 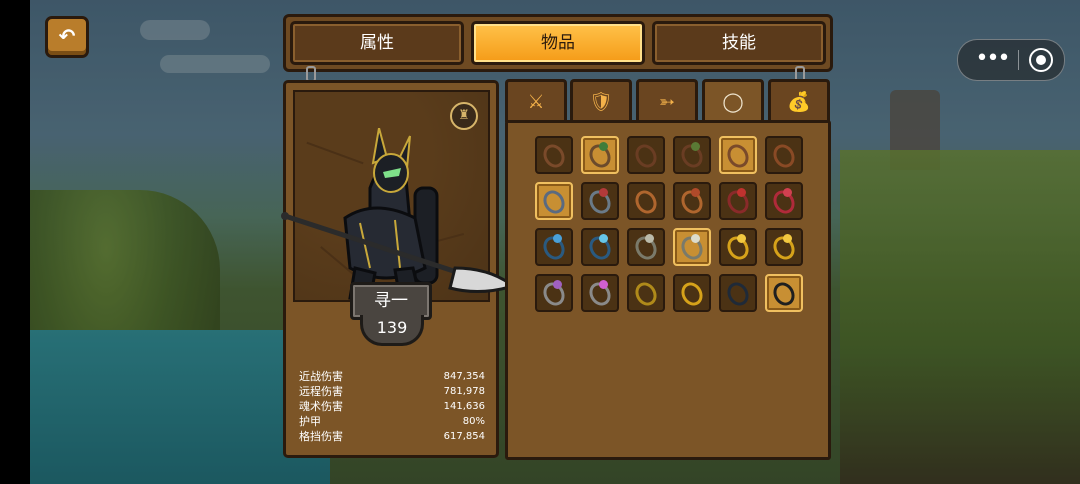 I want to click on stat-label: 护甲, so click(x=310, y=421).